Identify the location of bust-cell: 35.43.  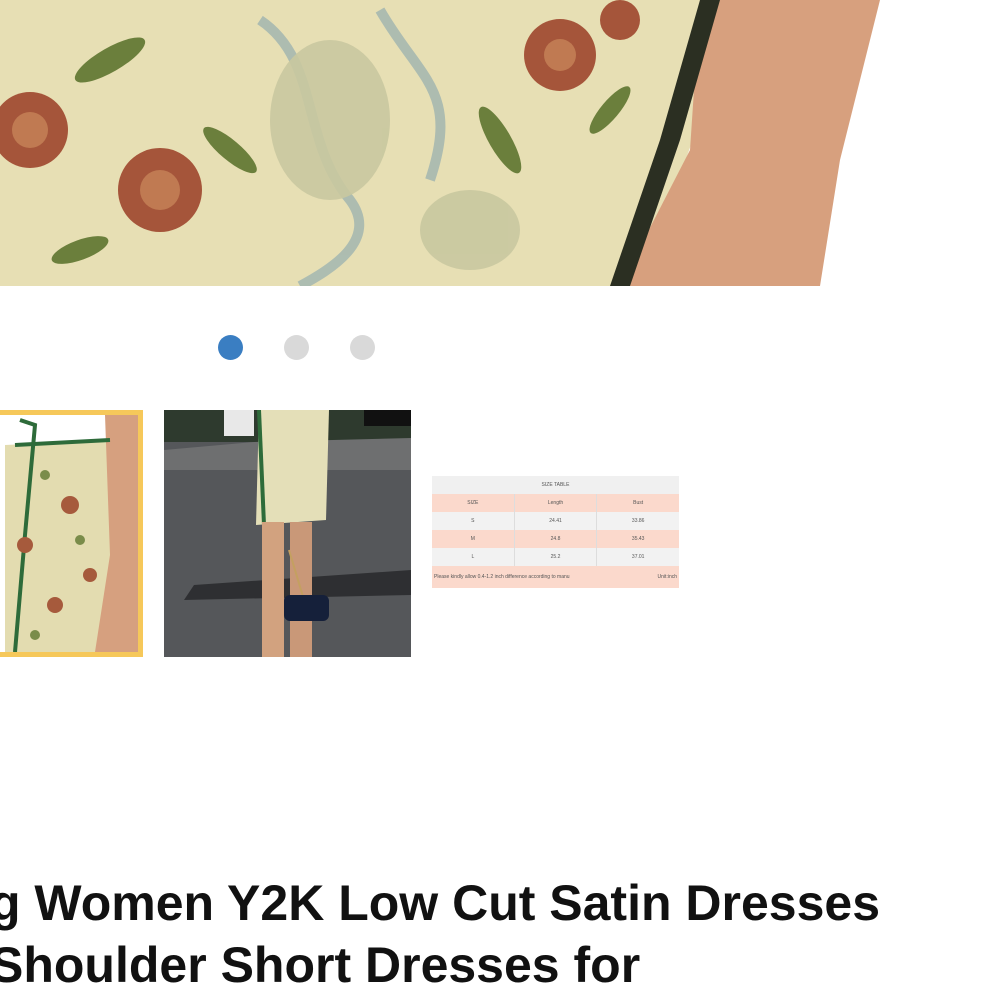
(638, 539).